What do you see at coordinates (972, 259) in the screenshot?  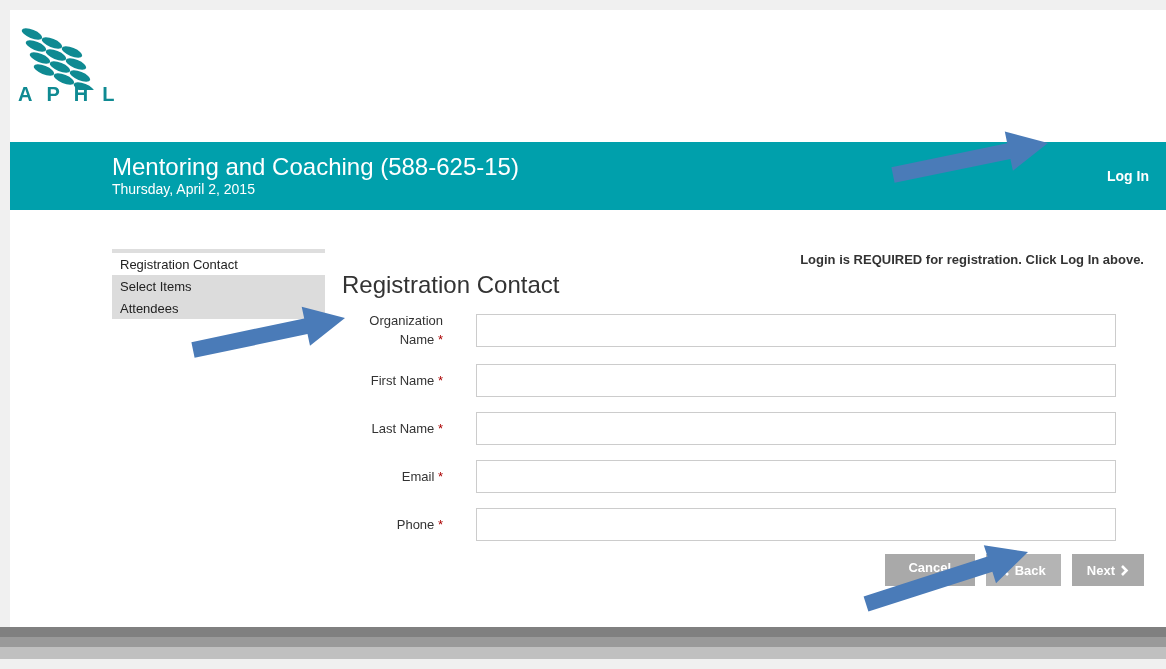 I see `login-notice: Login is REQUIRED for registration. Click Log In above.` at bounding box center [972, 259].